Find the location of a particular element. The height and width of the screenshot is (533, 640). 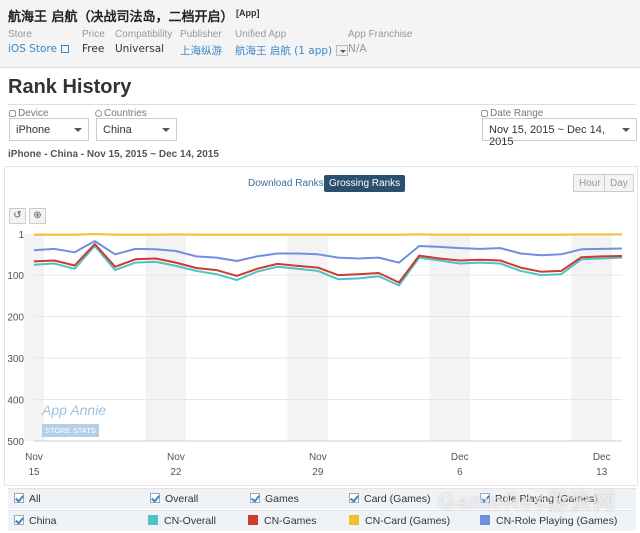

page-title: Rank History is located at coordinates (70, 87).